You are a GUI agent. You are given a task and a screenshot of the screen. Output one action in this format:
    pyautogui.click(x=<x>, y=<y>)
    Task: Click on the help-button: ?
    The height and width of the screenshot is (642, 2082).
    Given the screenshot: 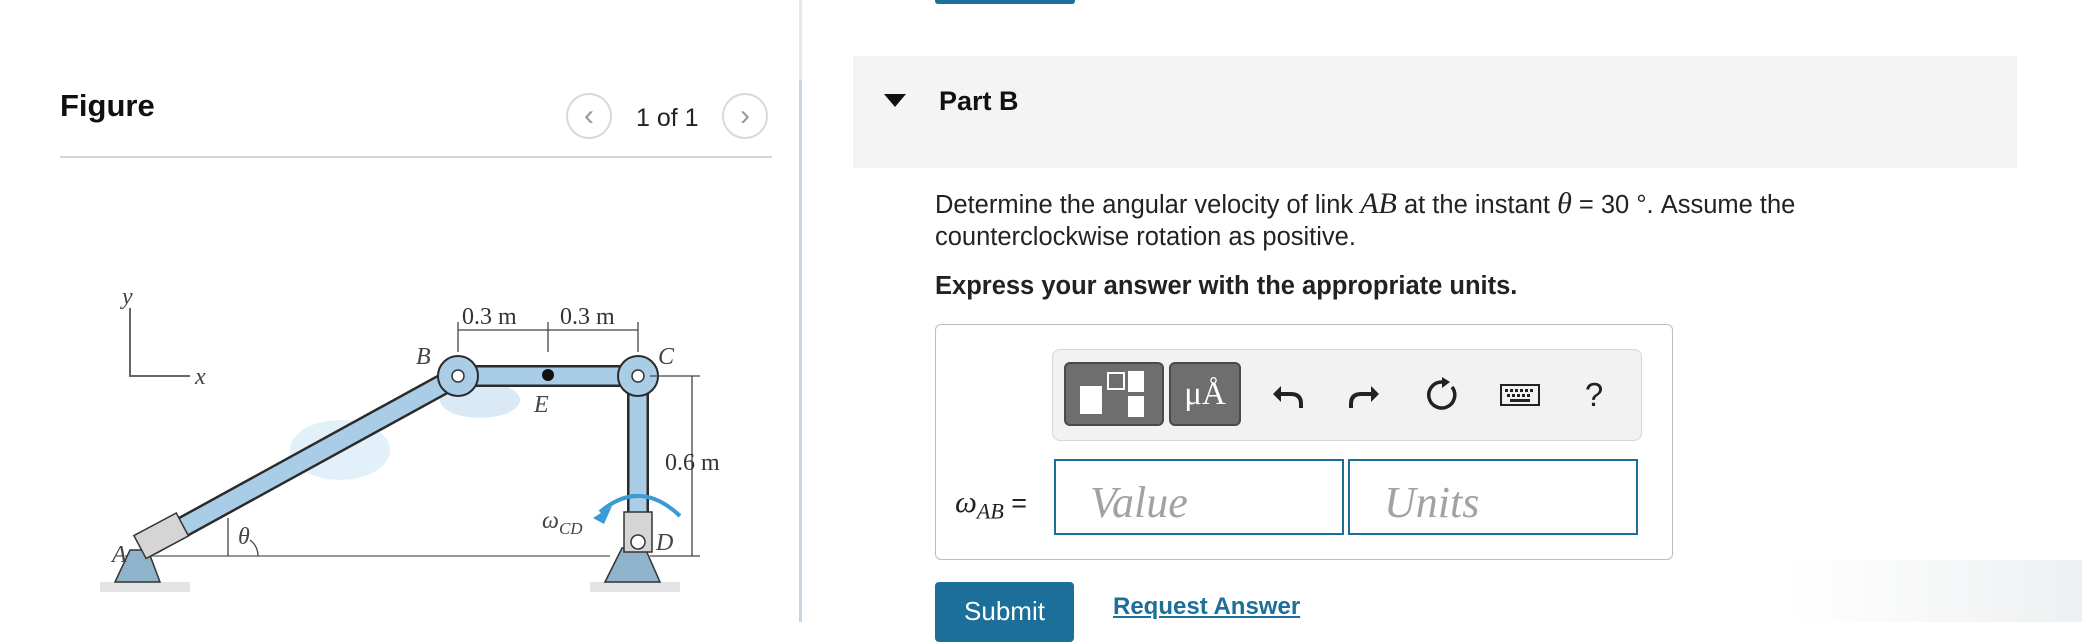 What is the action you would take?
    pyautogui.click(x=1594, y=395)
    